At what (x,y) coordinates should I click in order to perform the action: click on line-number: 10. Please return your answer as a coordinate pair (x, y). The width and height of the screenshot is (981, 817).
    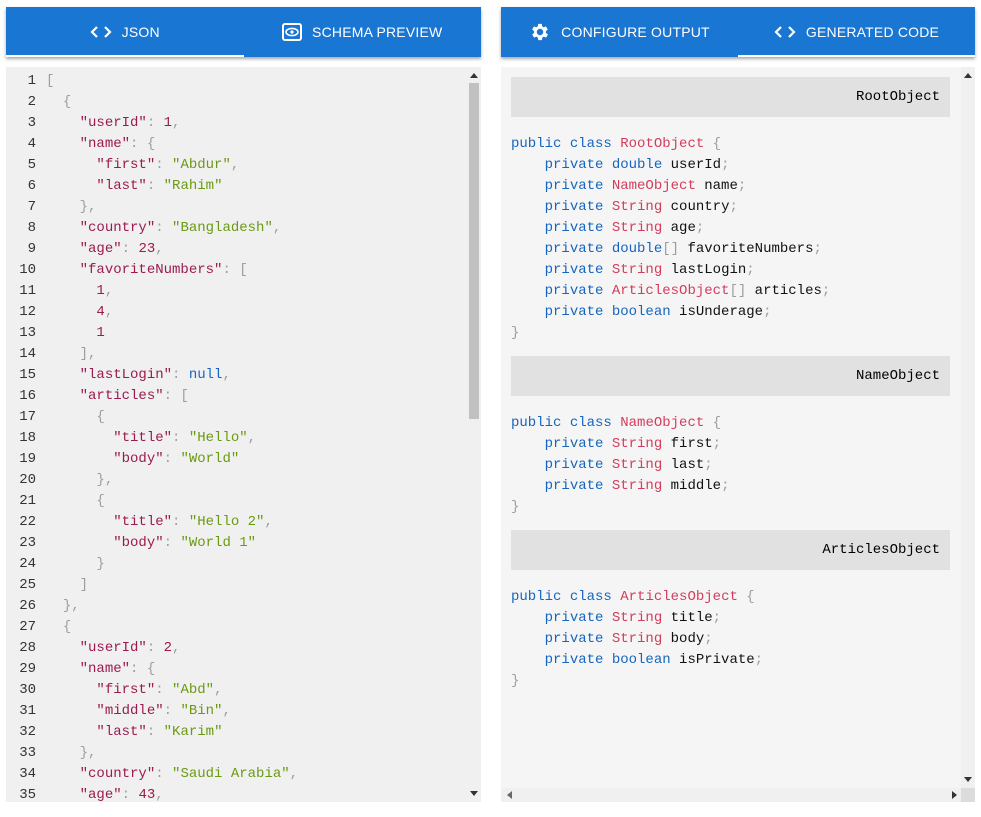
    Looking at the image, I should click on (27, 270).